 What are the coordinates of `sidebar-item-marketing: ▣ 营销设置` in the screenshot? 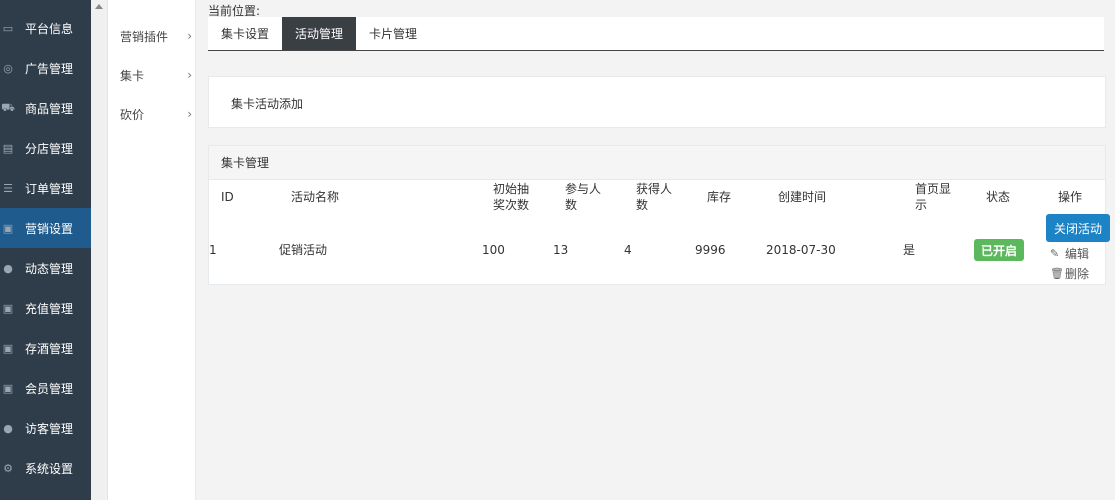 It's located at (45, 228).